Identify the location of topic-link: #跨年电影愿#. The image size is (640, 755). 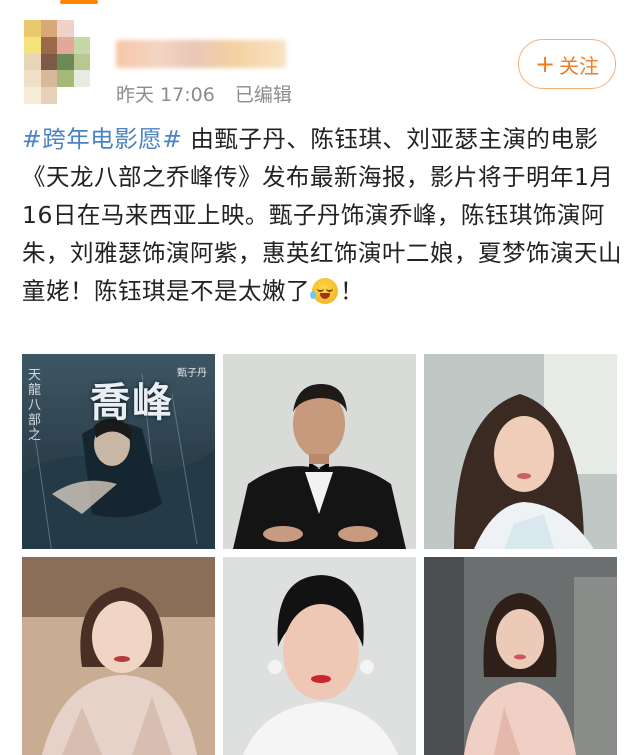
(102, 139).